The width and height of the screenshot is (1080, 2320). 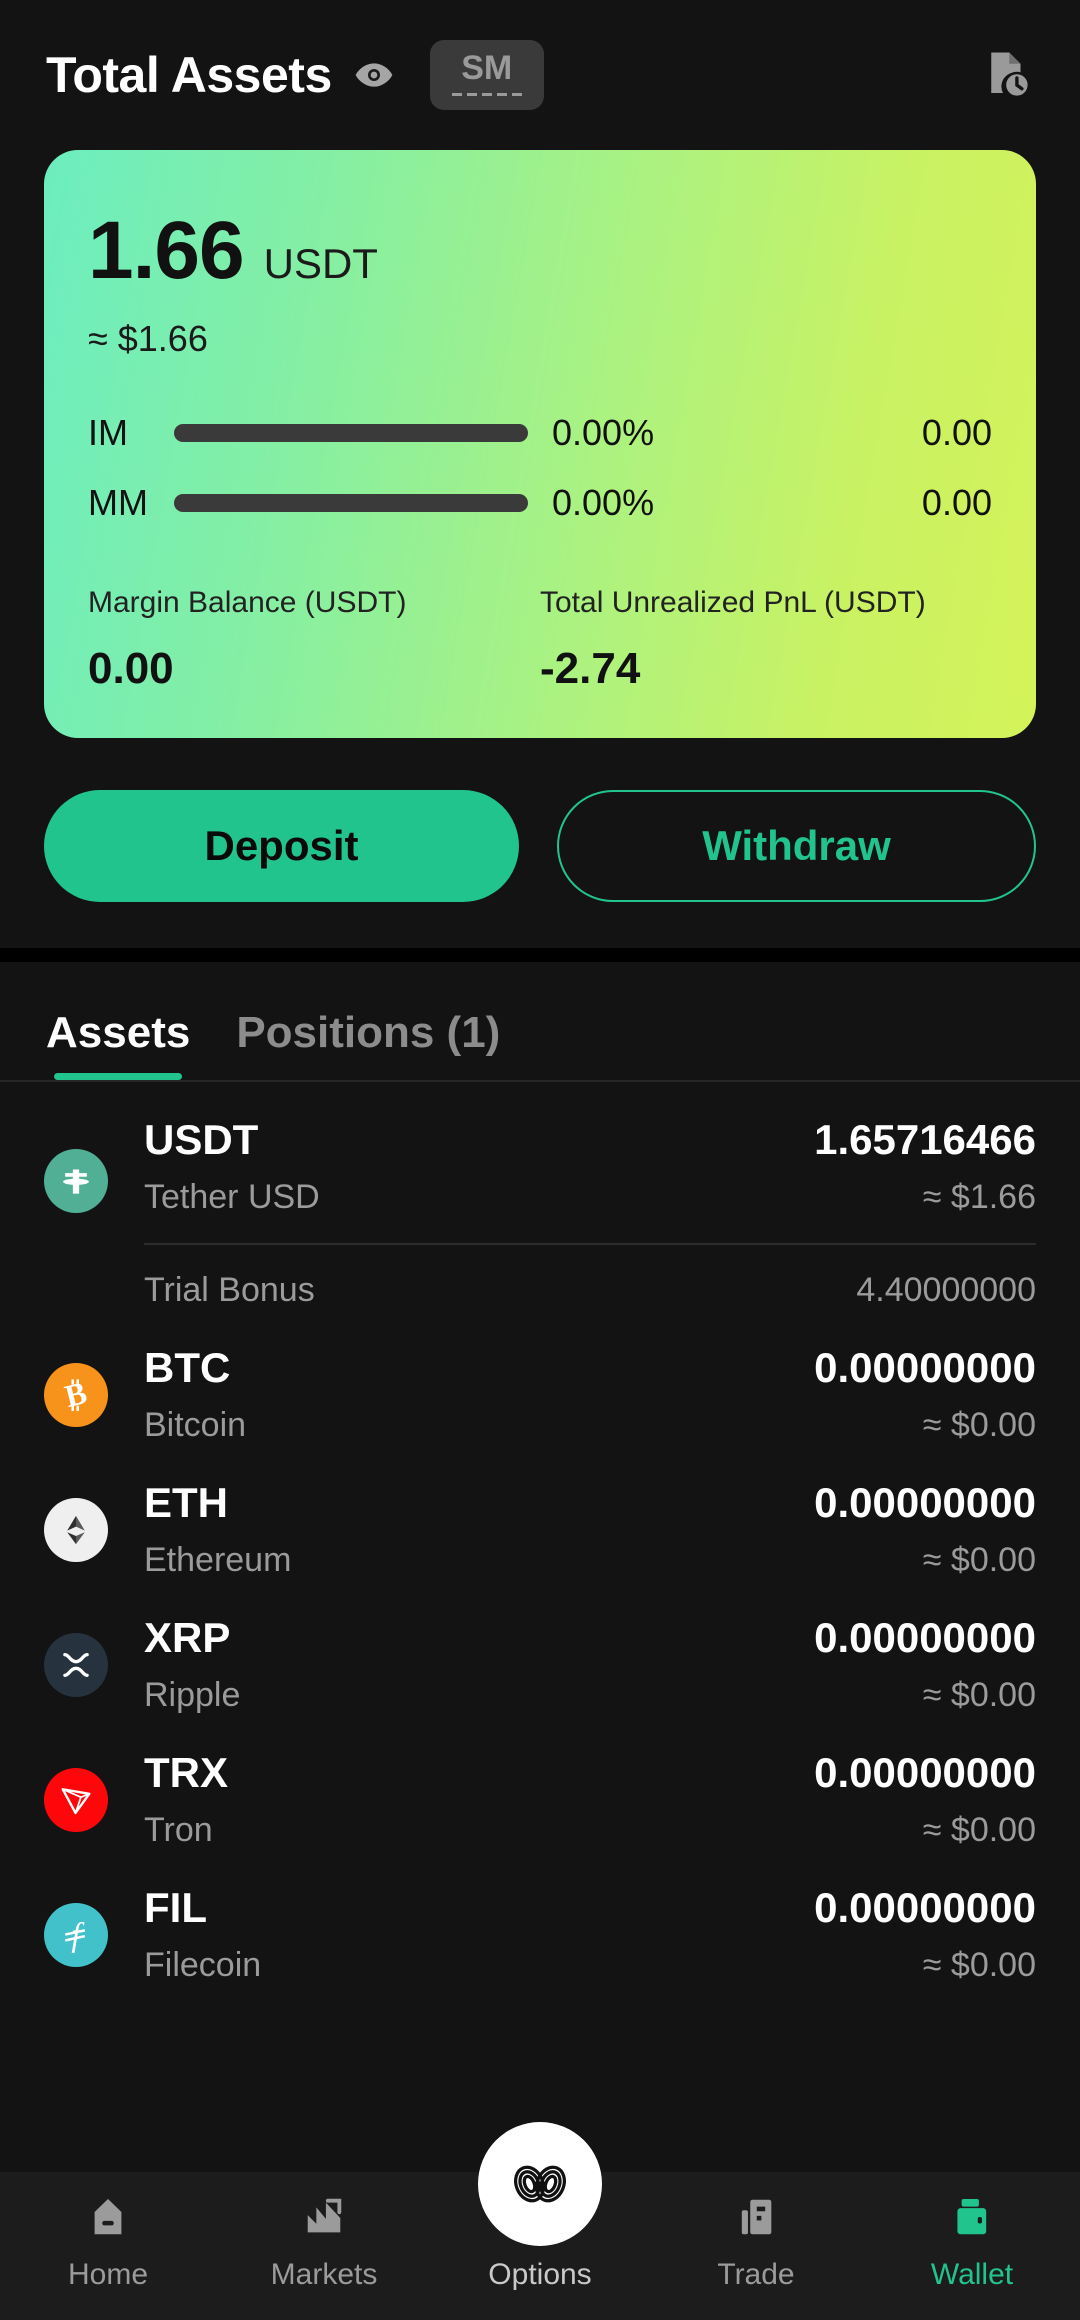 What do you see at coordinates (972, 2217) in the screenshot?
I see `wallet-icon` at bounding box center [972, 2217].